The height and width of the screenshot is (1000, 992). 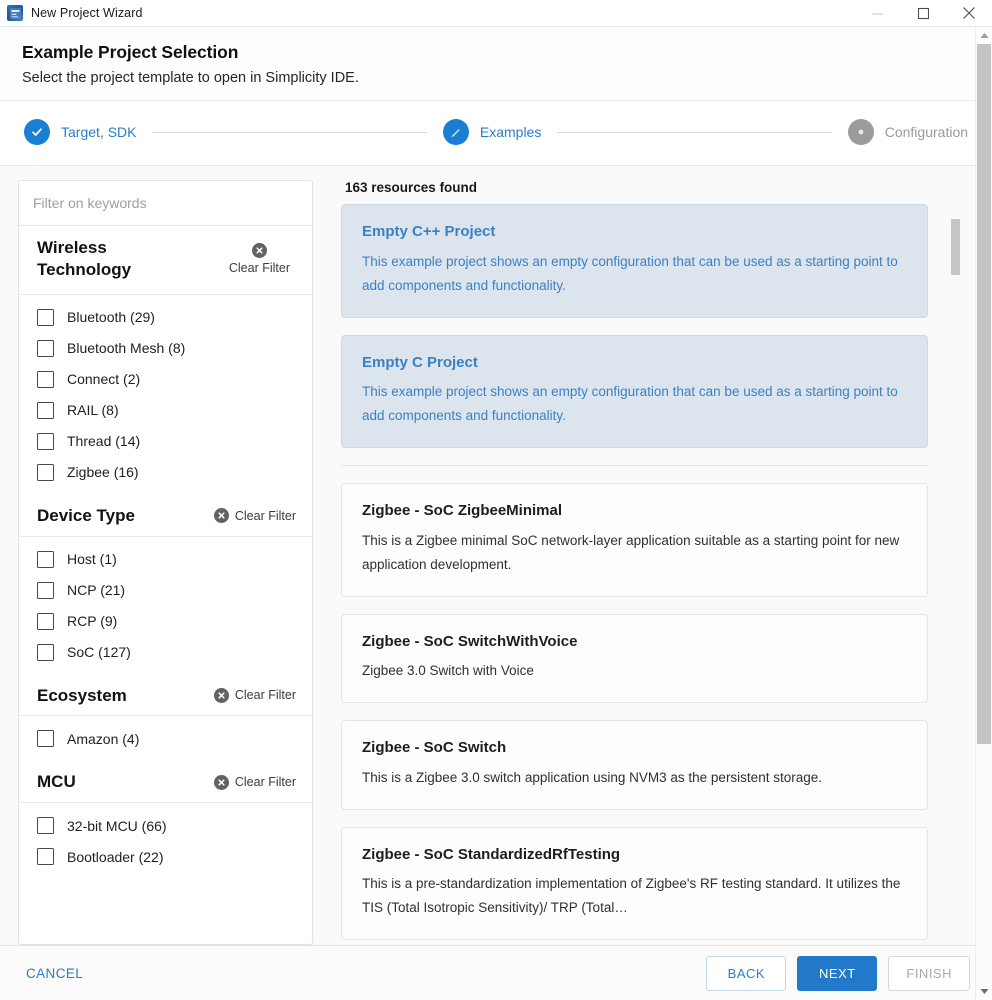 I want to click on facet-checkbox-item: SoC (127), so click(x=165, y=652).